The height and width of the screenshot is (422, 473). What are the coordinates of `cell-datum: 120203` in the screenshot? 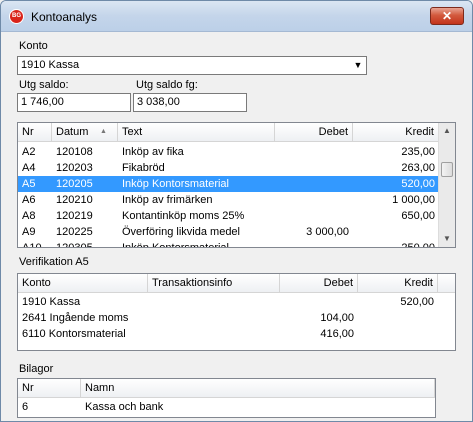 It's located at (74, 168).